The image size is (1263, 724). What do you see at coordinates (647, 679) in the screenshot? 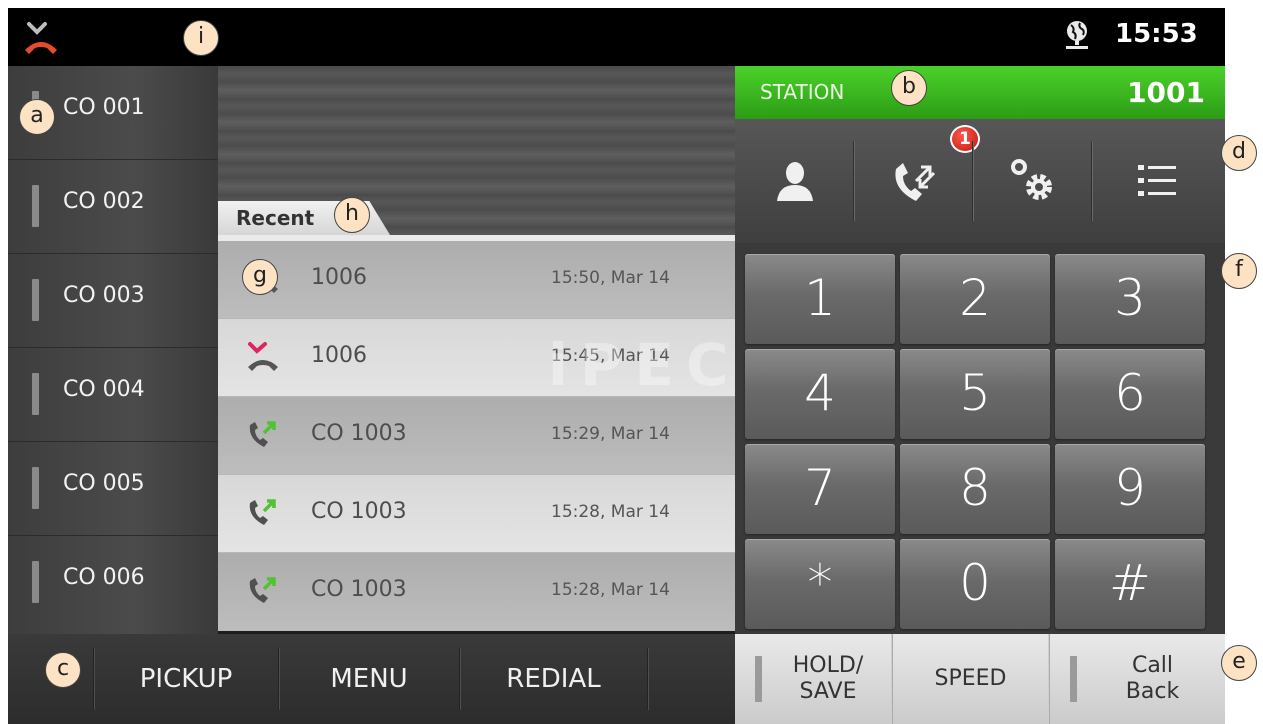
I see `softkey-divider` at bounding box center [647, 679].